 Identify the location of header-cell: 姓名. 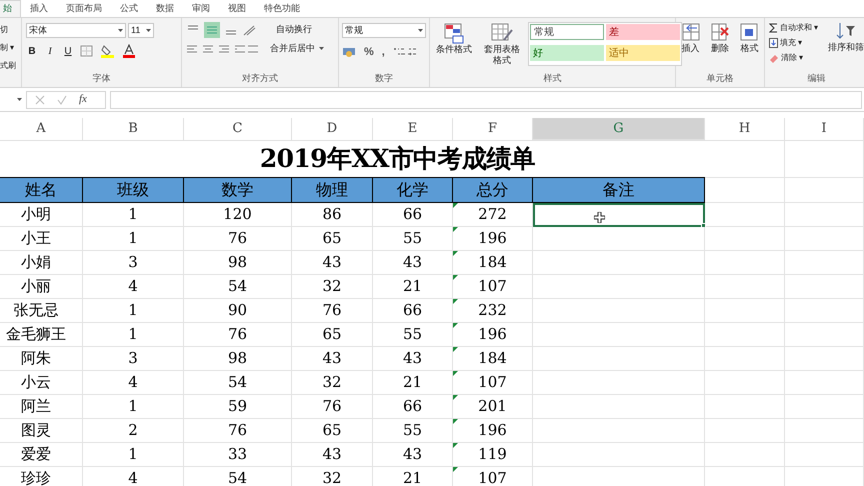
(41, 190).